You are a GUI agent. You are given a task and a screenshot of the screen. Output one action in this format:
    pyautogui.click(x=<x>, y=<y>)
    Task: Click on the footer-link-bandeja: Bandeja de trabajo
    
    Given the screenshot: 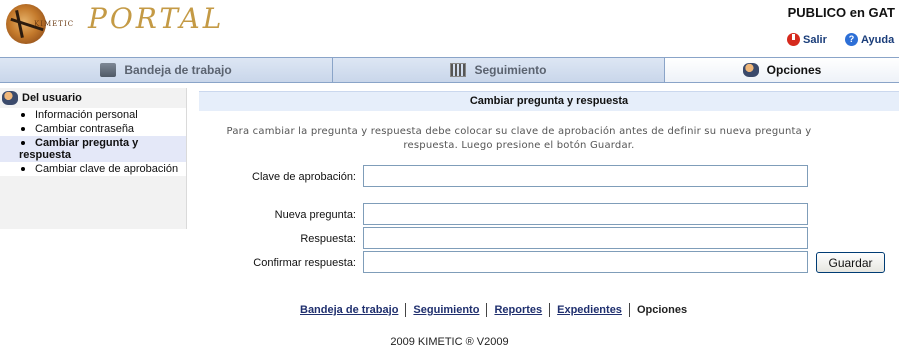 What is the action you would take?
    pyautogui.click(x=349, y=310)
    